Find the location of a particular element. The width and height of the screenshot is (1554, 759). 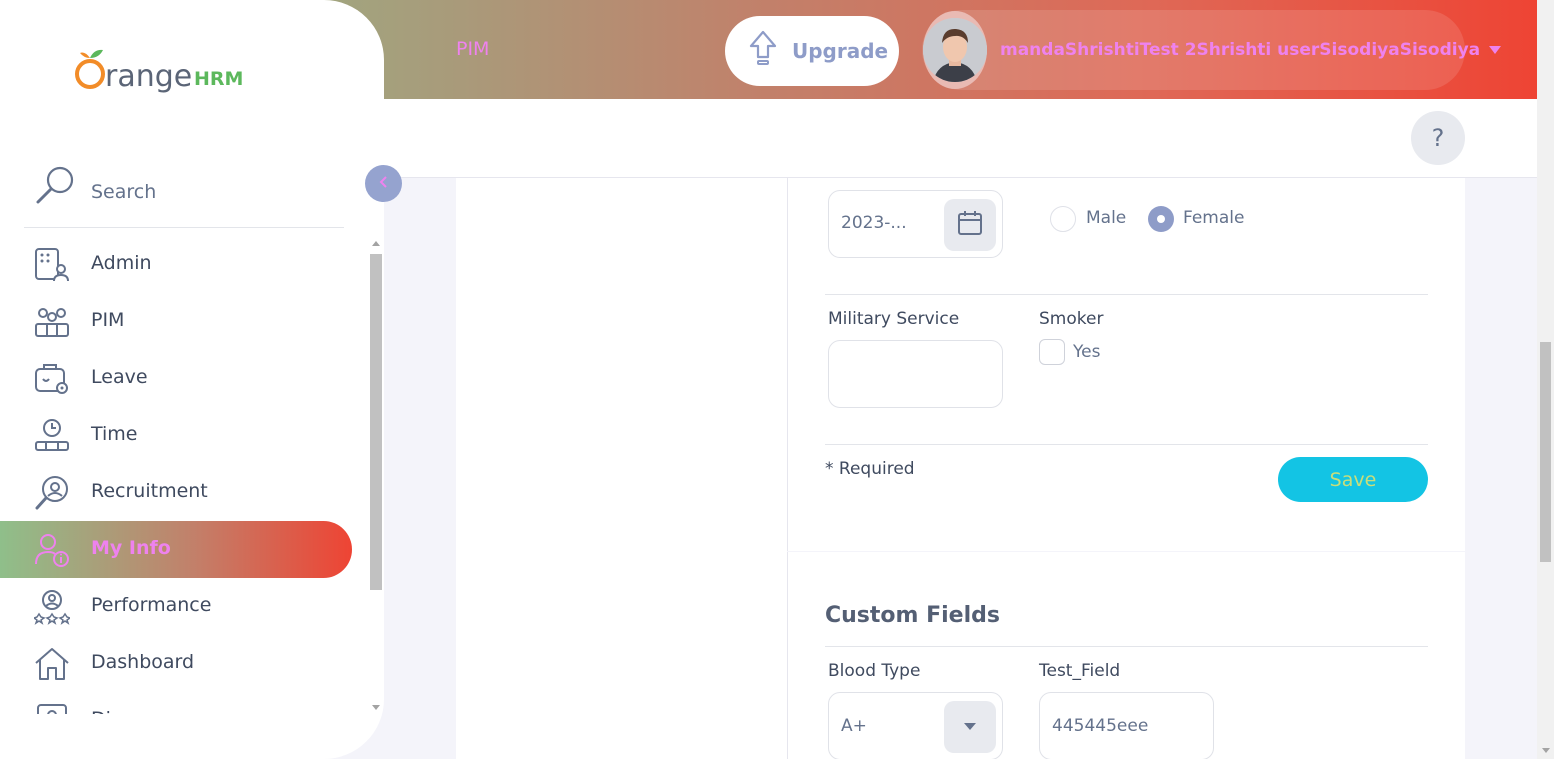

sub-header is located at coordinates (960, 138).